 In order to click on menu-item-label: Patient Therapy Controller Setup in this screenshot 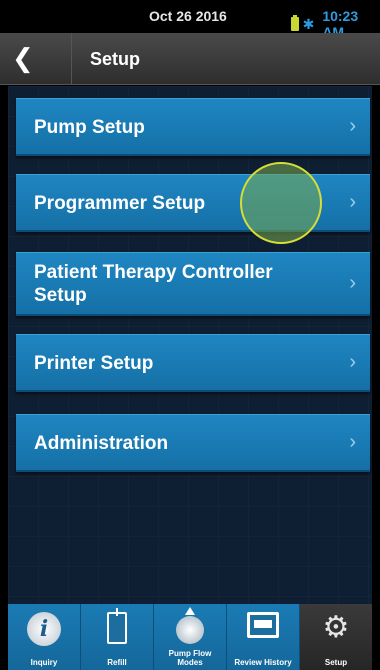, I will do `click(153, 284)`.